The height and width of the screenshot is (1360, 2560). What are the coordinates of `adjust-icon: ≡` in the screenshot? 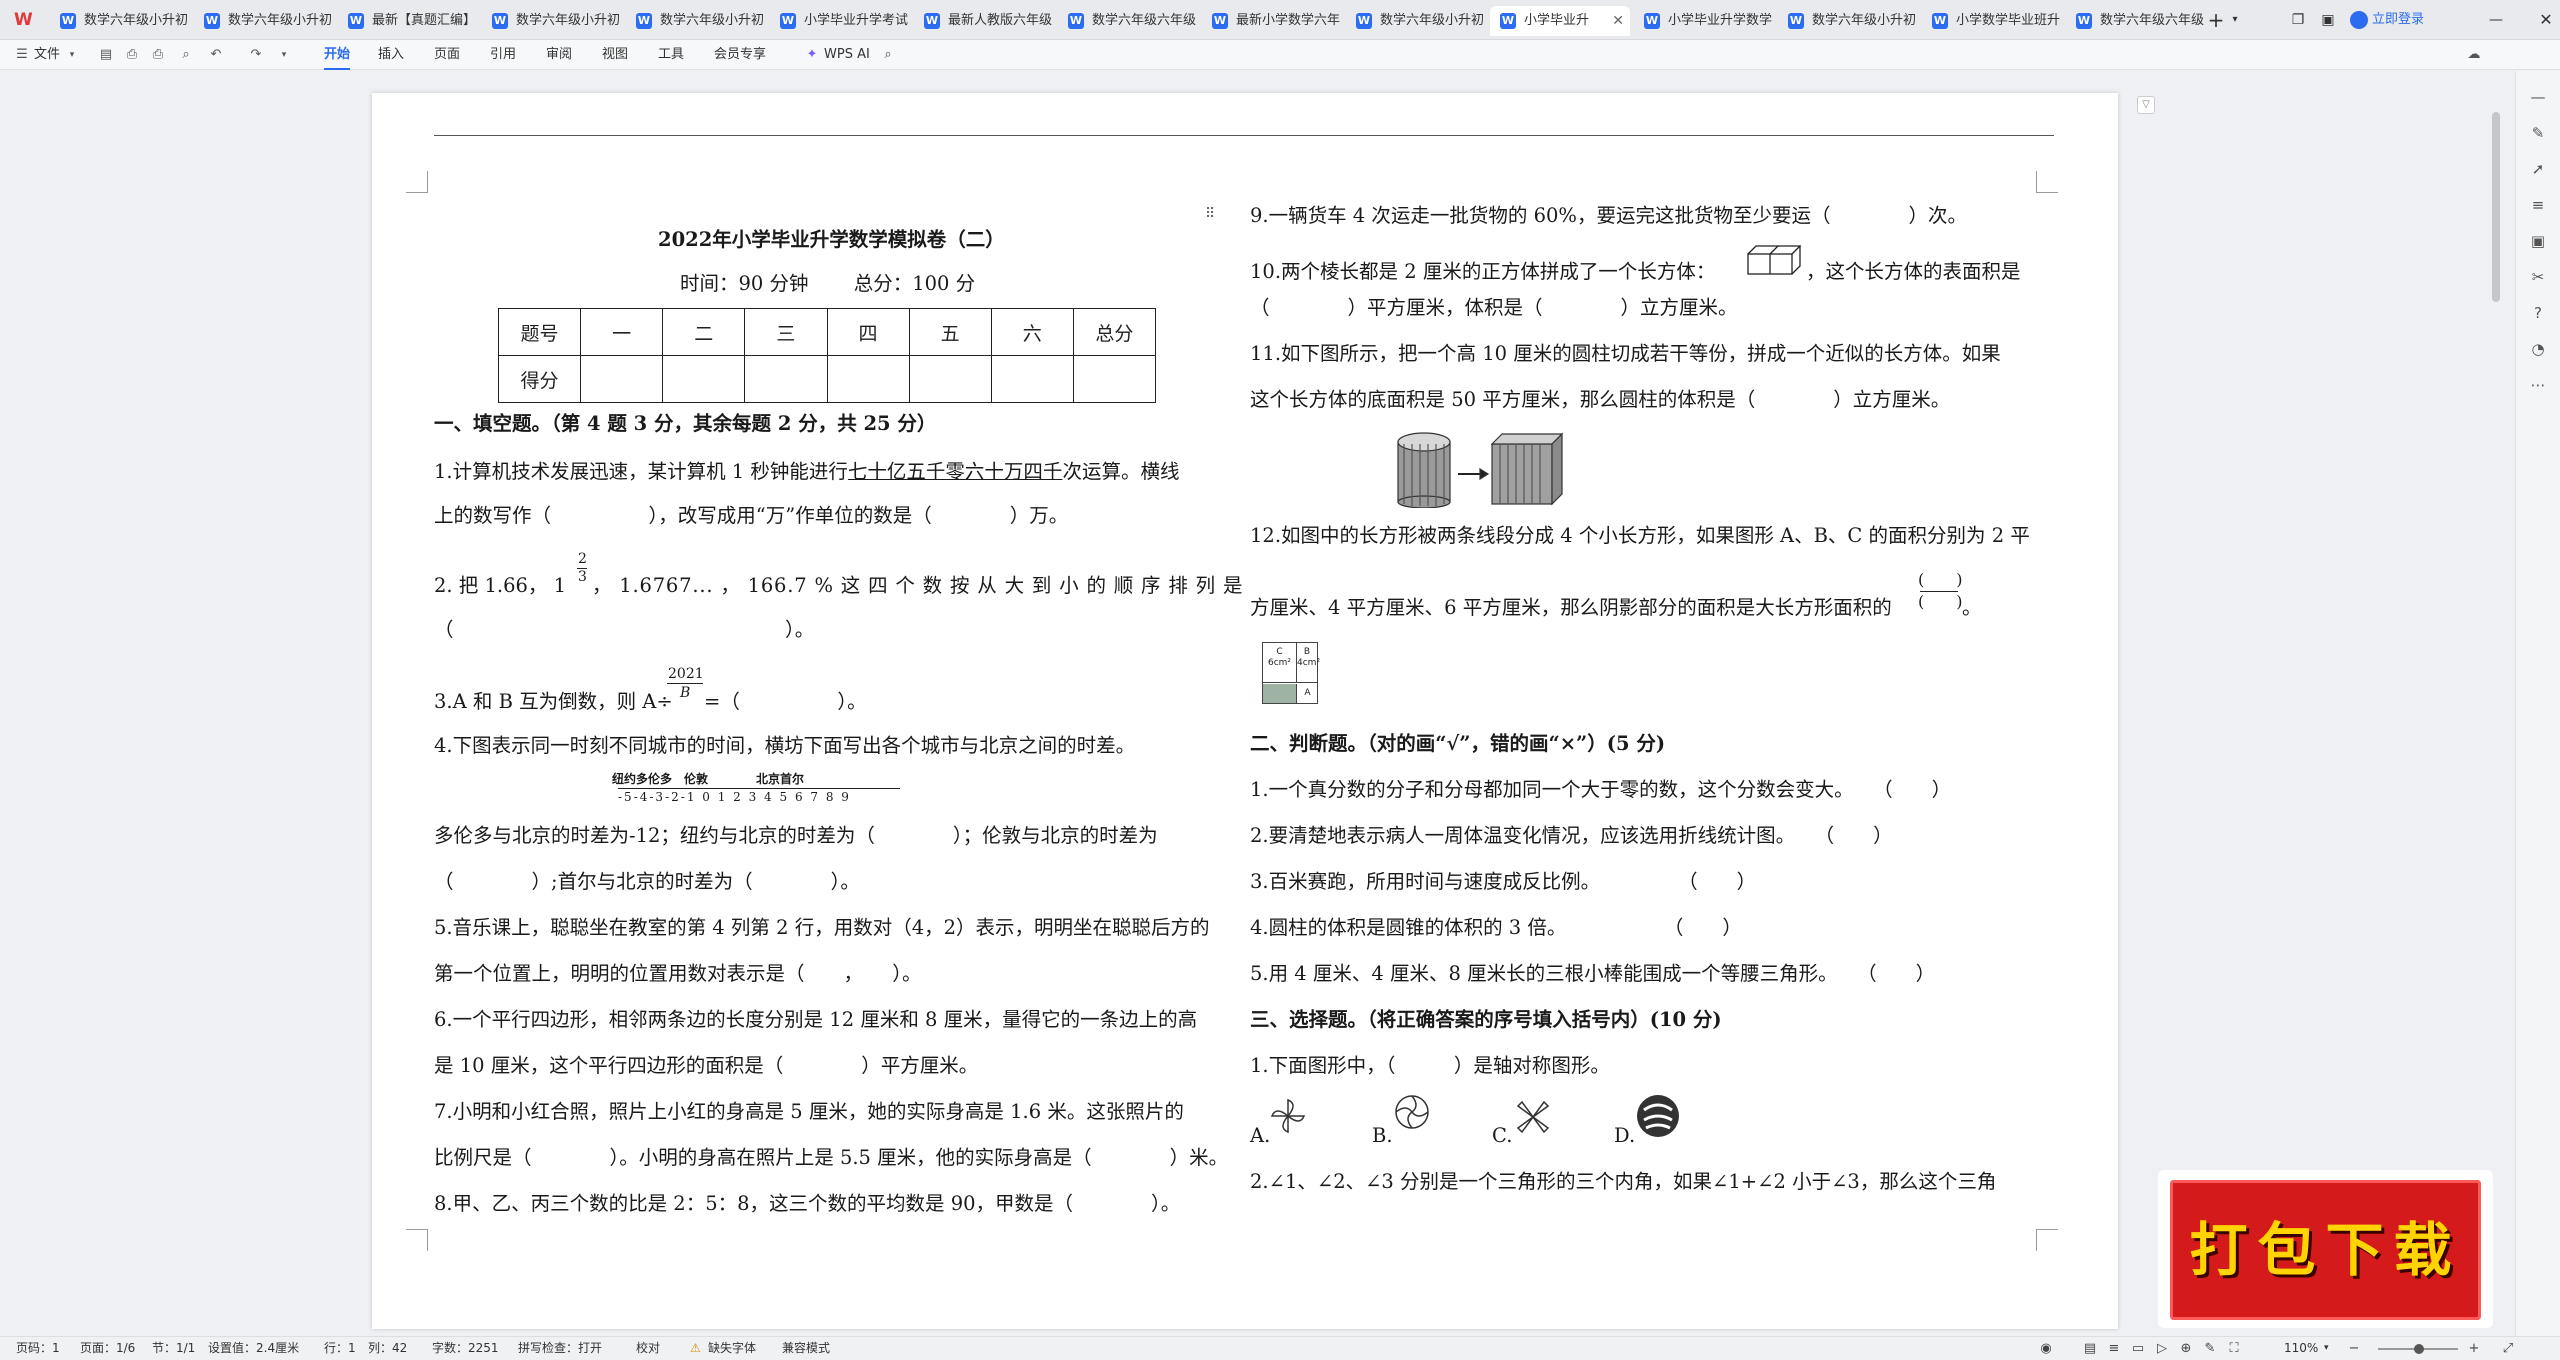 It's located at (2538, 205).